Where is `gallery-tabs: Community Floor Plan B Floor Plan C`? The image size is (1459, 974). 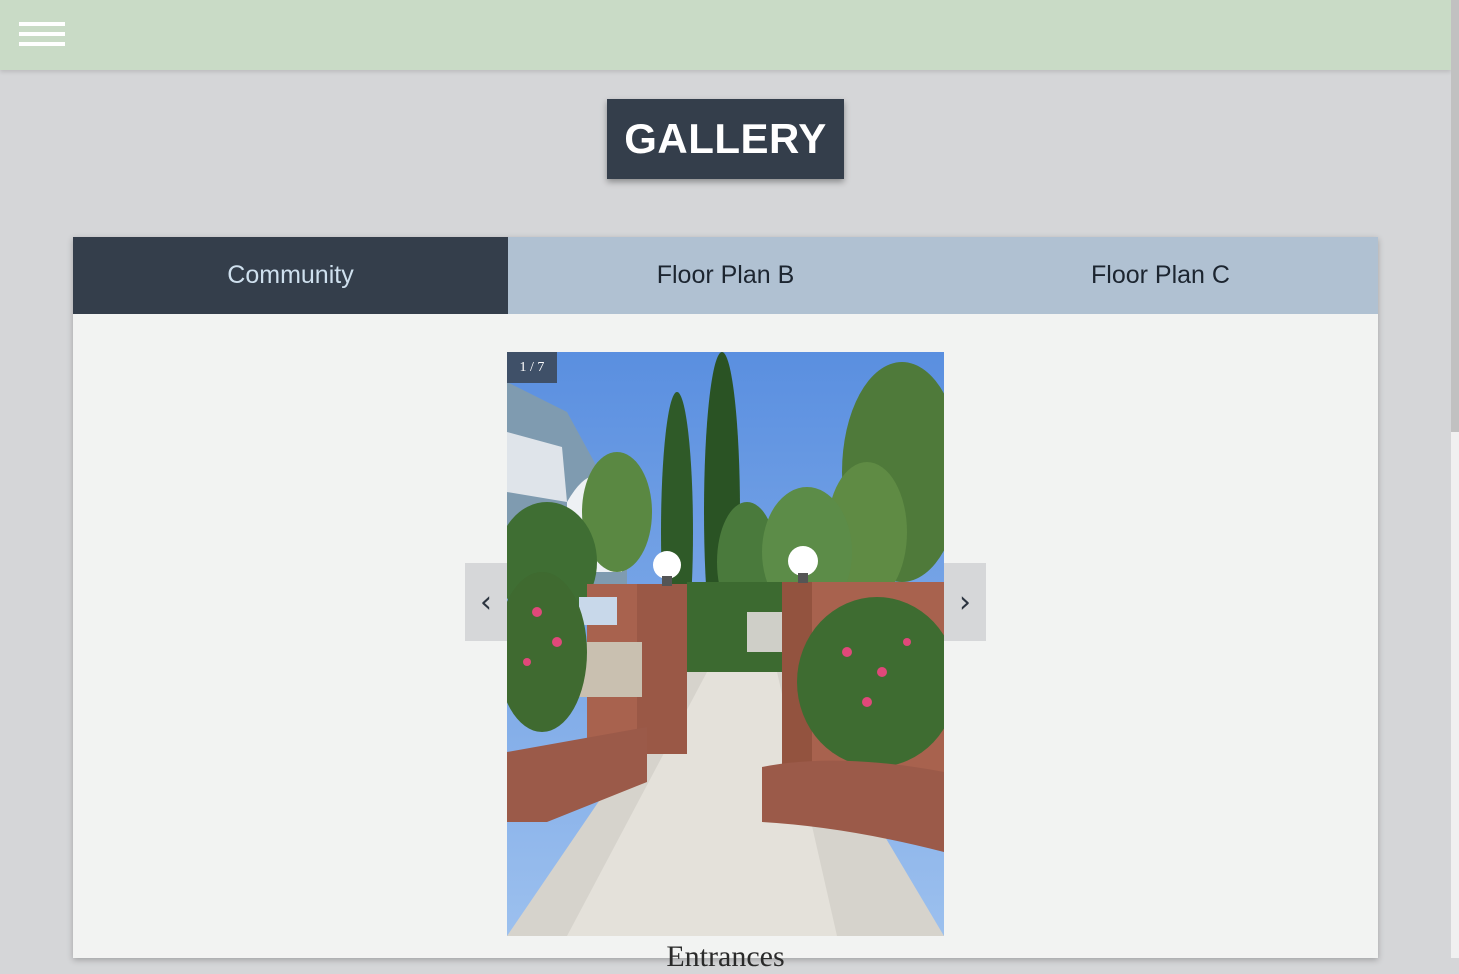 gallery-tabs: Community Floor Plan B Floor Plan C is located at coordinates (725, 275).